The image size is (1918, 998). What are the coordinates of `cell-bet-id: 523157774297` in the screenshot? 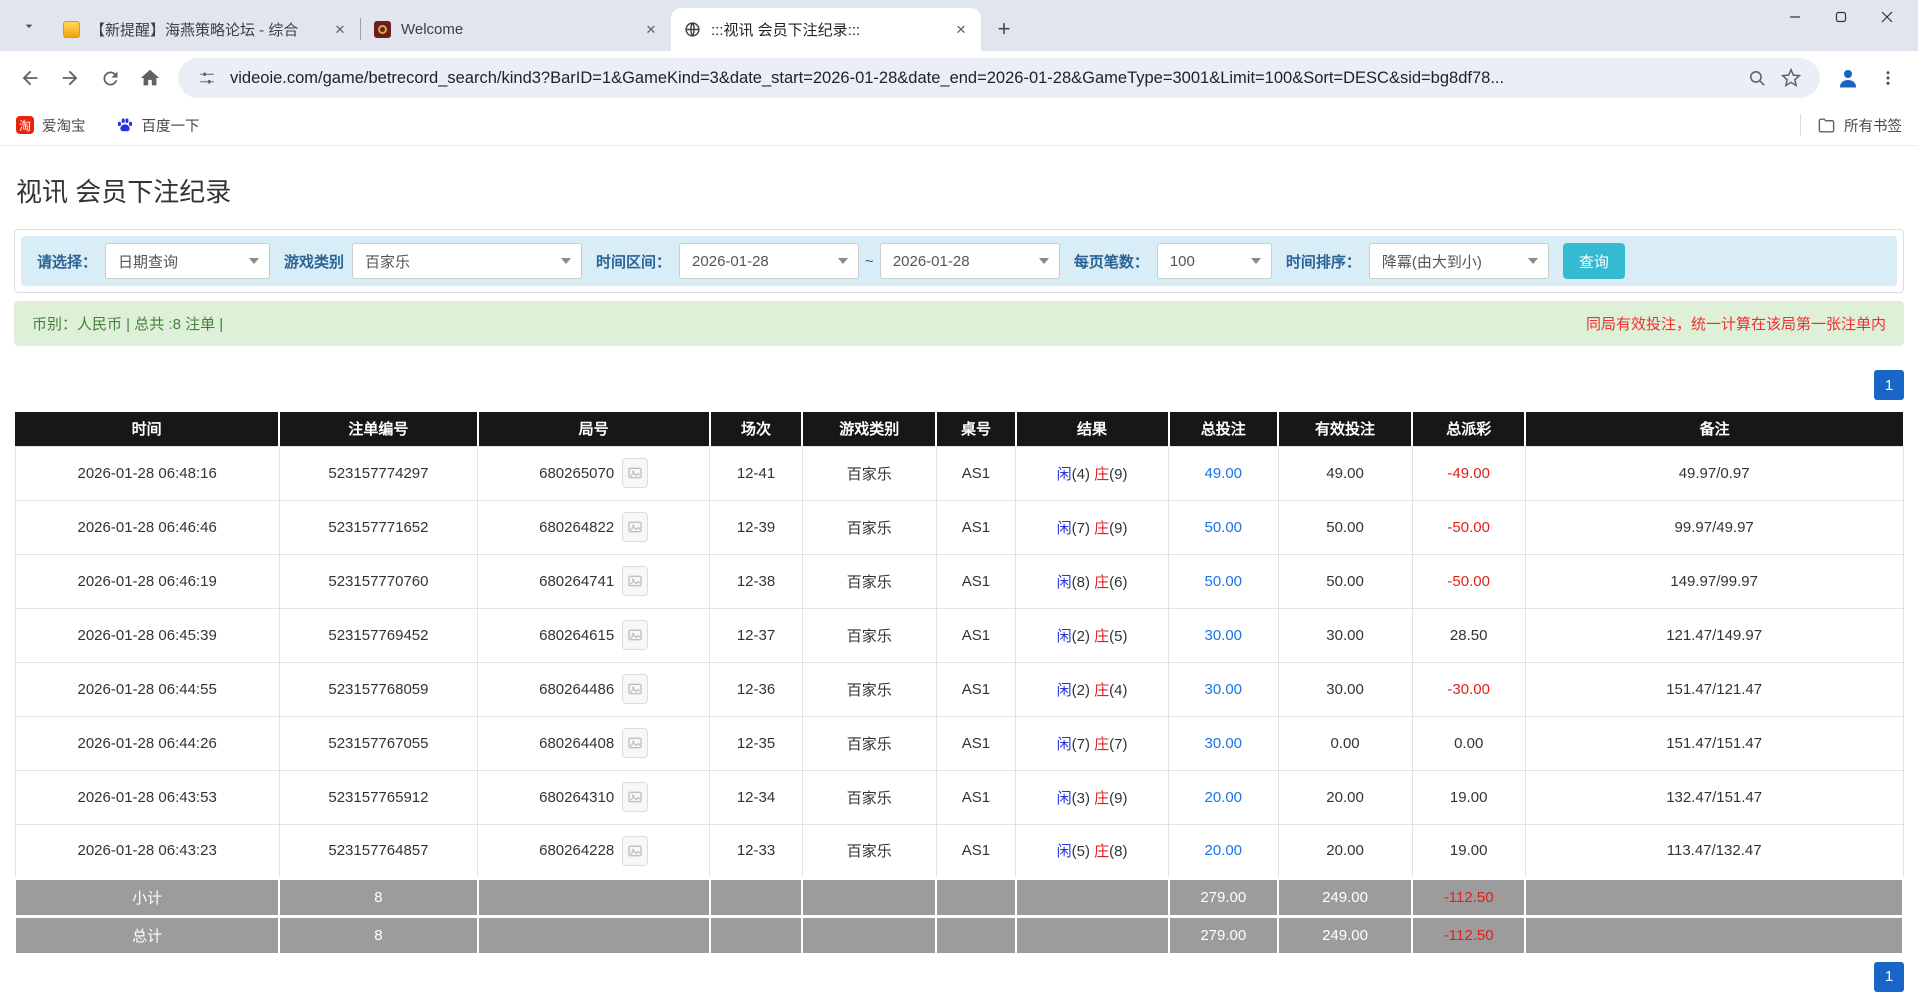 It's located at (378, 473).